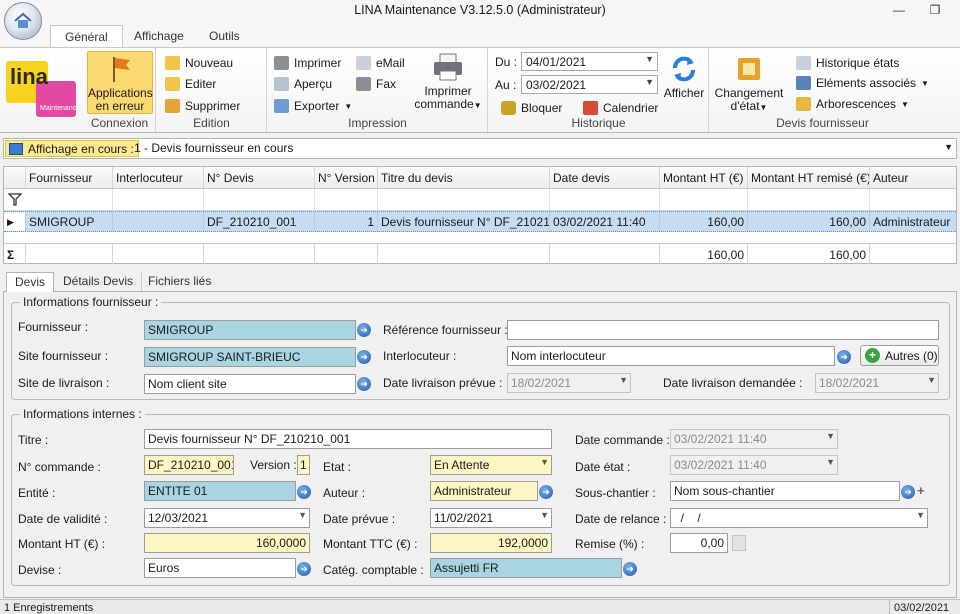  Describe the element at coordinates (704, 177) in the screenshot. I see `col-montant-ht: Montant HT (€)` at that location.